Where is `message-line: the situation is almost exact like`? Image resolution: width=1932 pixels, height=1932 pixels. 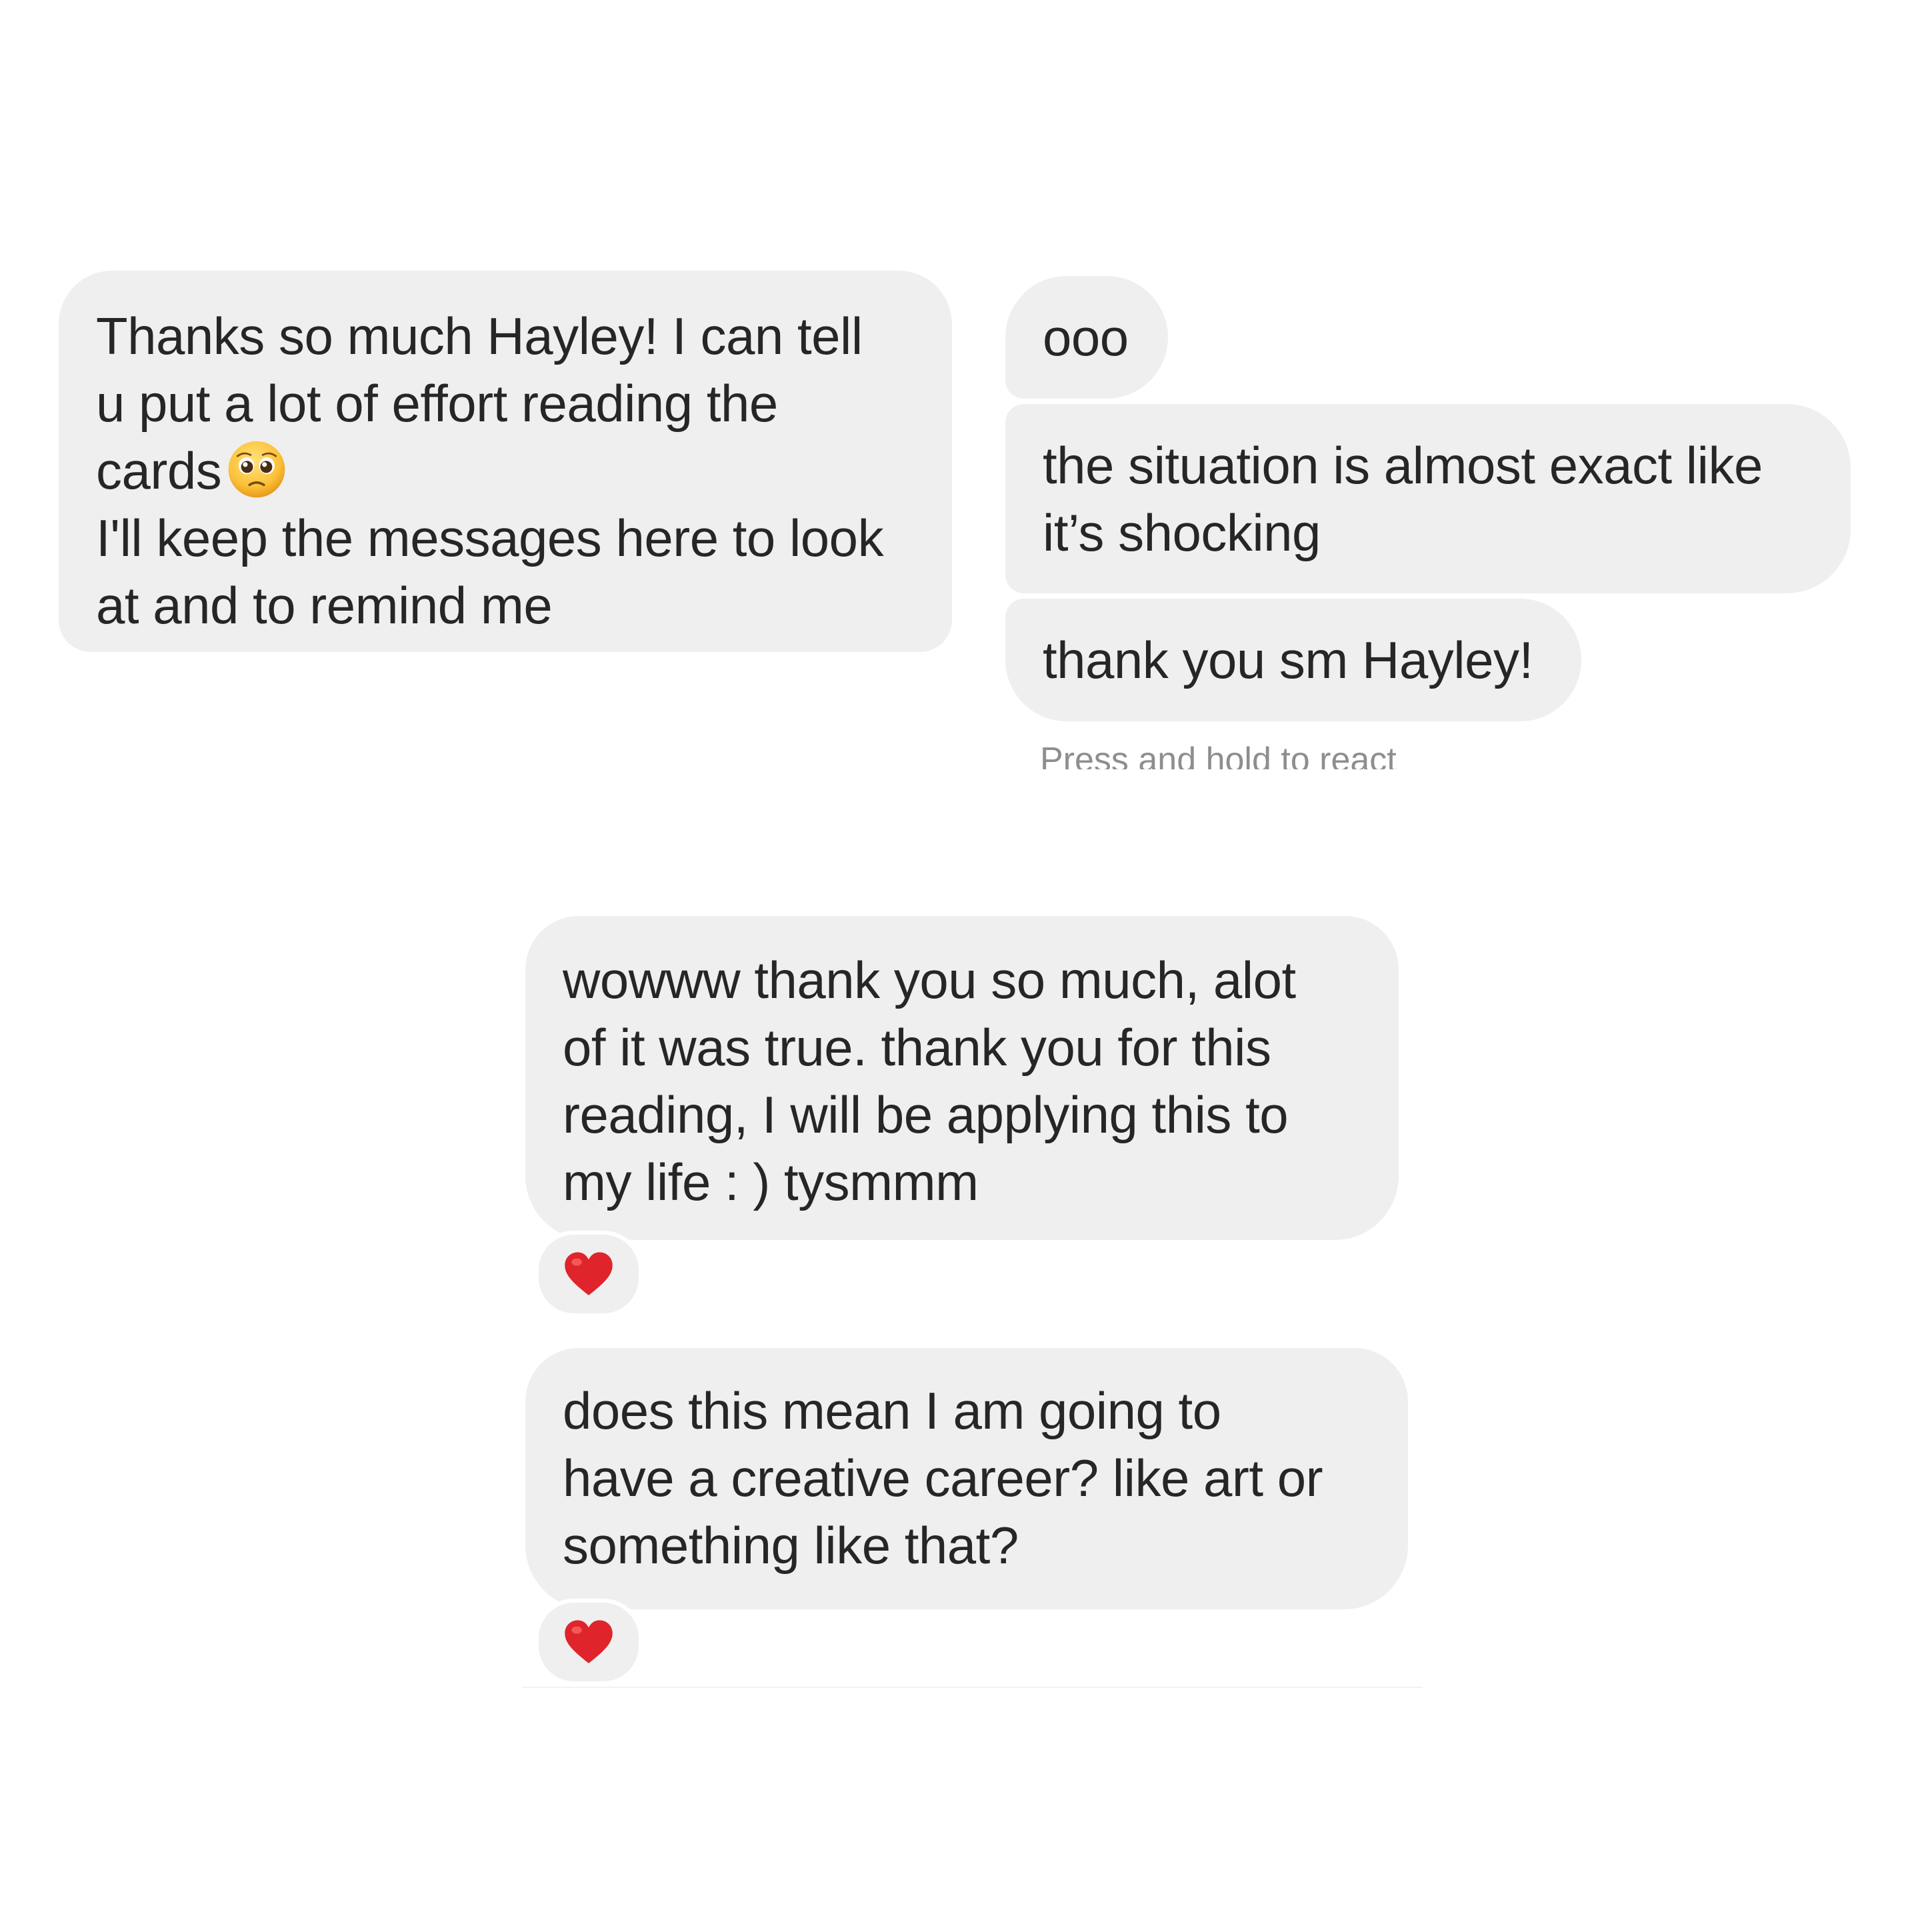
message-line: the situation is almost exact like is located at coordinates (1403, 465).